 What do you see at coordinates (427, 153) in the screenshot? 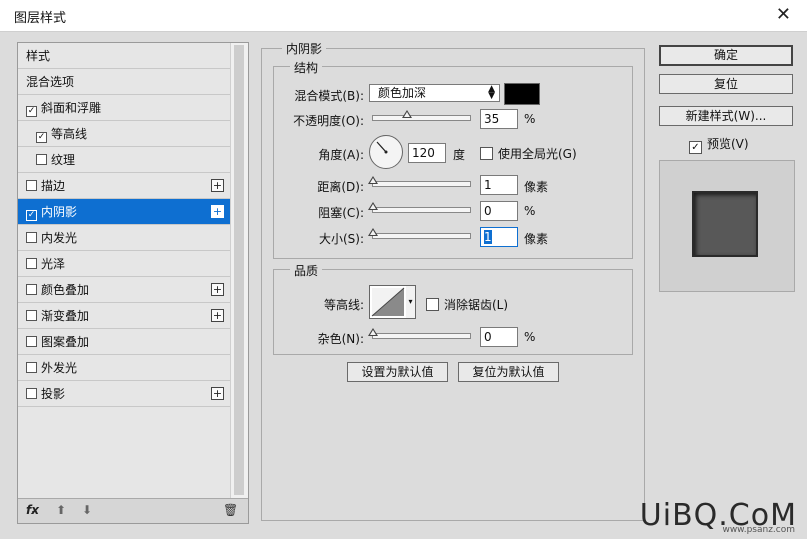
I see `angle-input: 120` at bounding box center [427, 153].